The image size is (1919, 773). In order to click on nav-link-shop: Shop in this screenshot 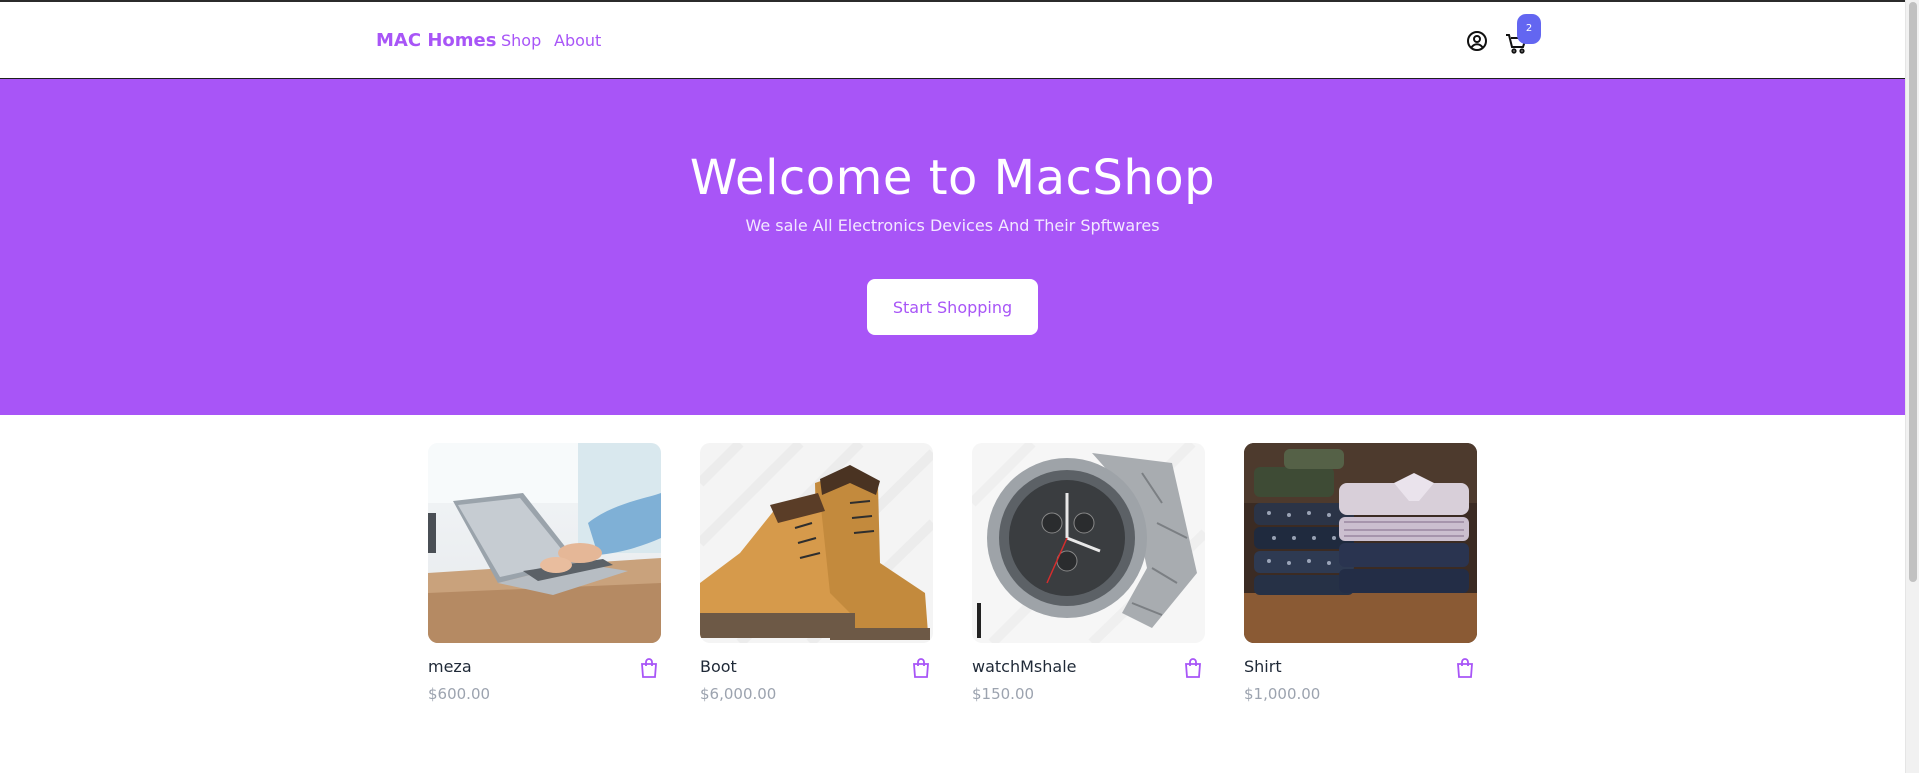, I will do `click(521, 40)`.